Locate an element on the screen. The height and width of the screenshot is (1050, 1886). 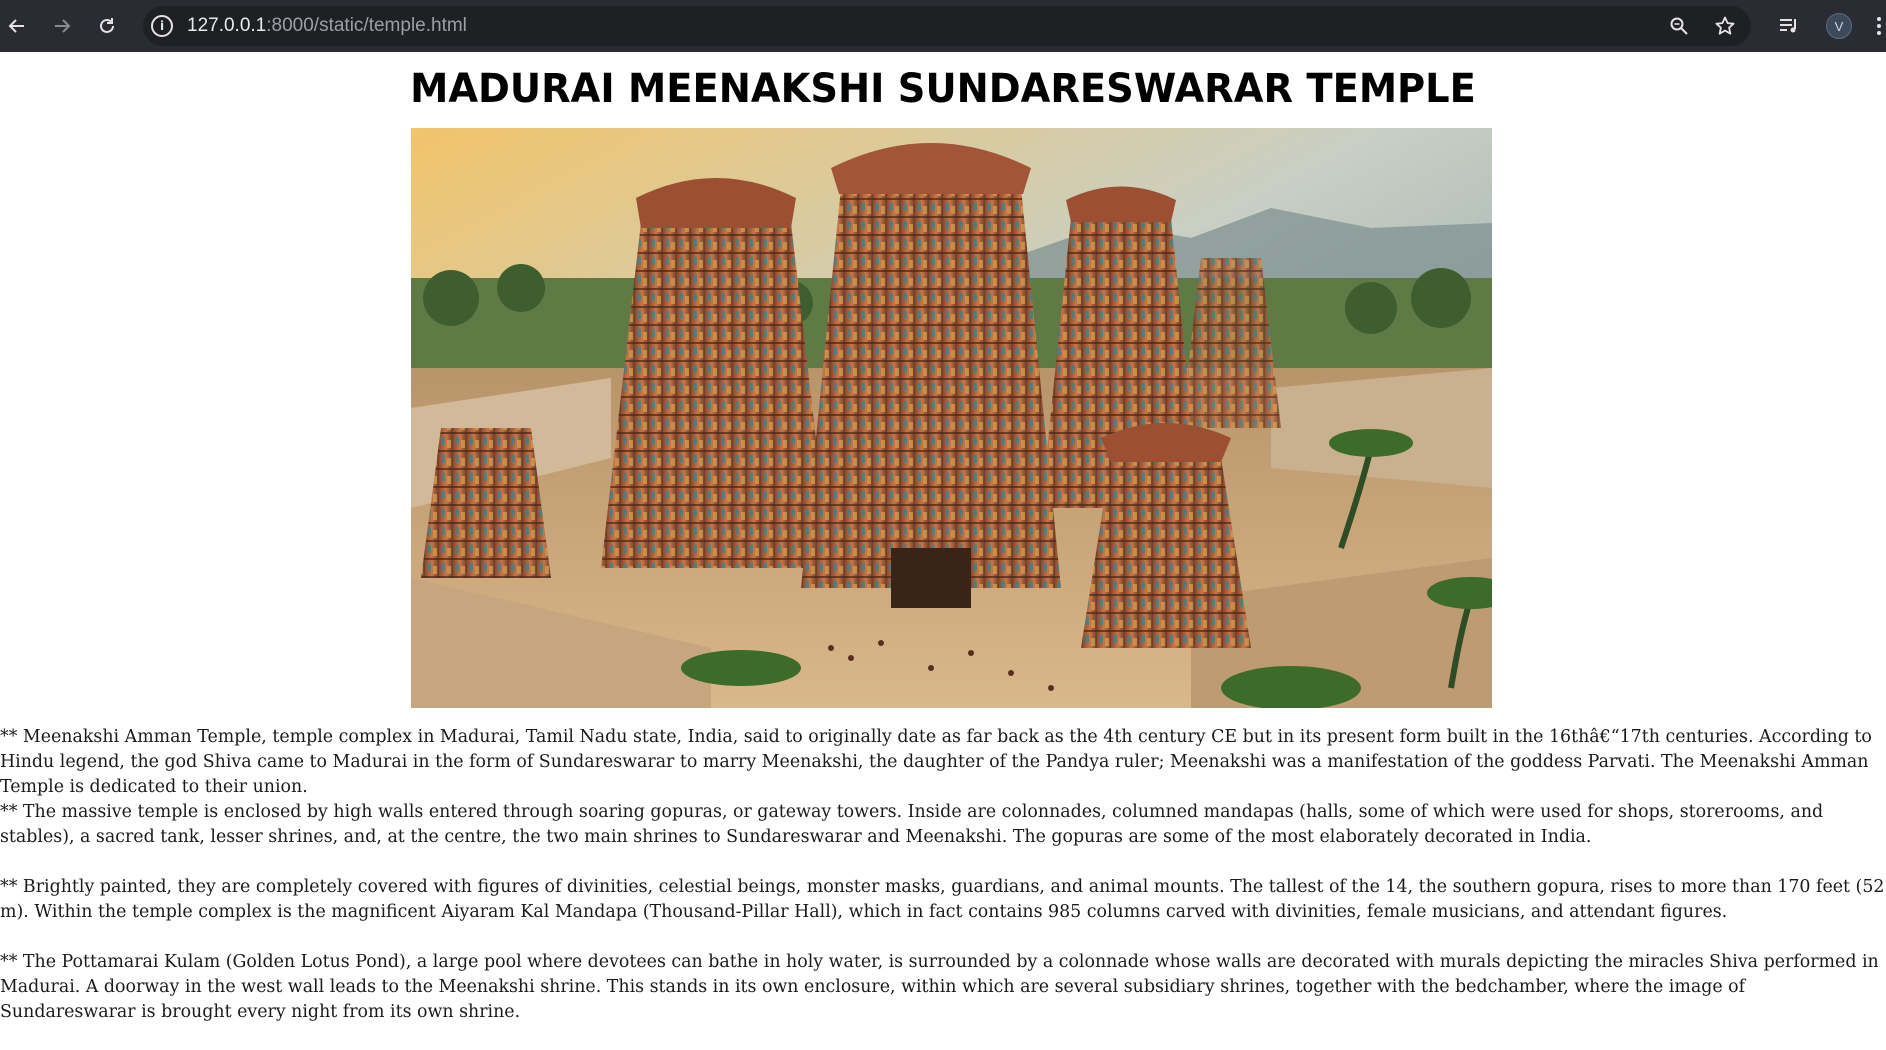
url-text: 127.0.0.1:8000/static/temple.html is located at coordinates (327, 26).